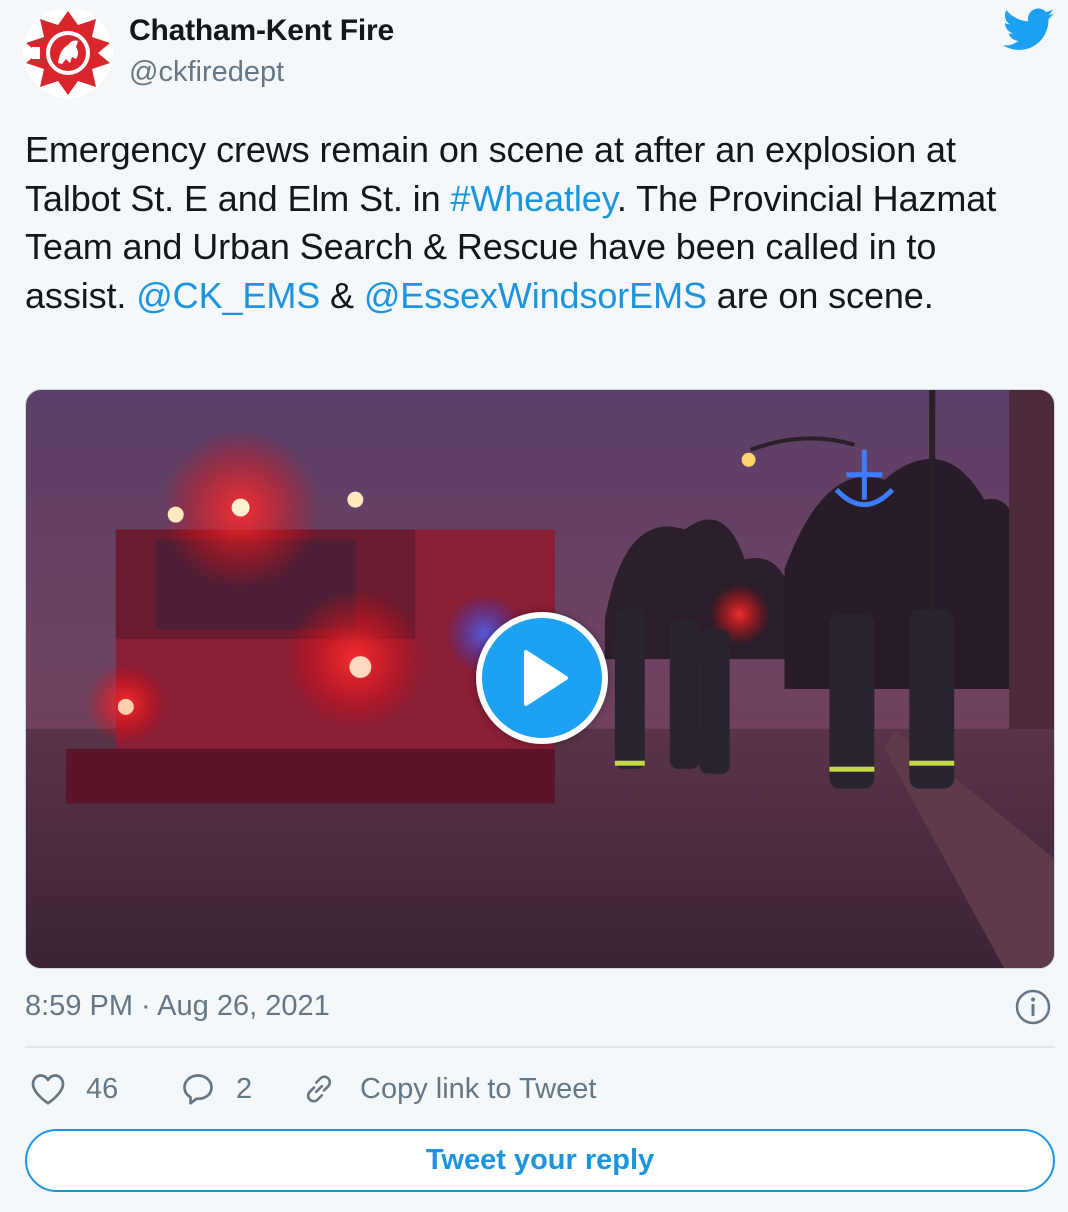  I want to click on tweet-text-part: &, so click(342, 295).